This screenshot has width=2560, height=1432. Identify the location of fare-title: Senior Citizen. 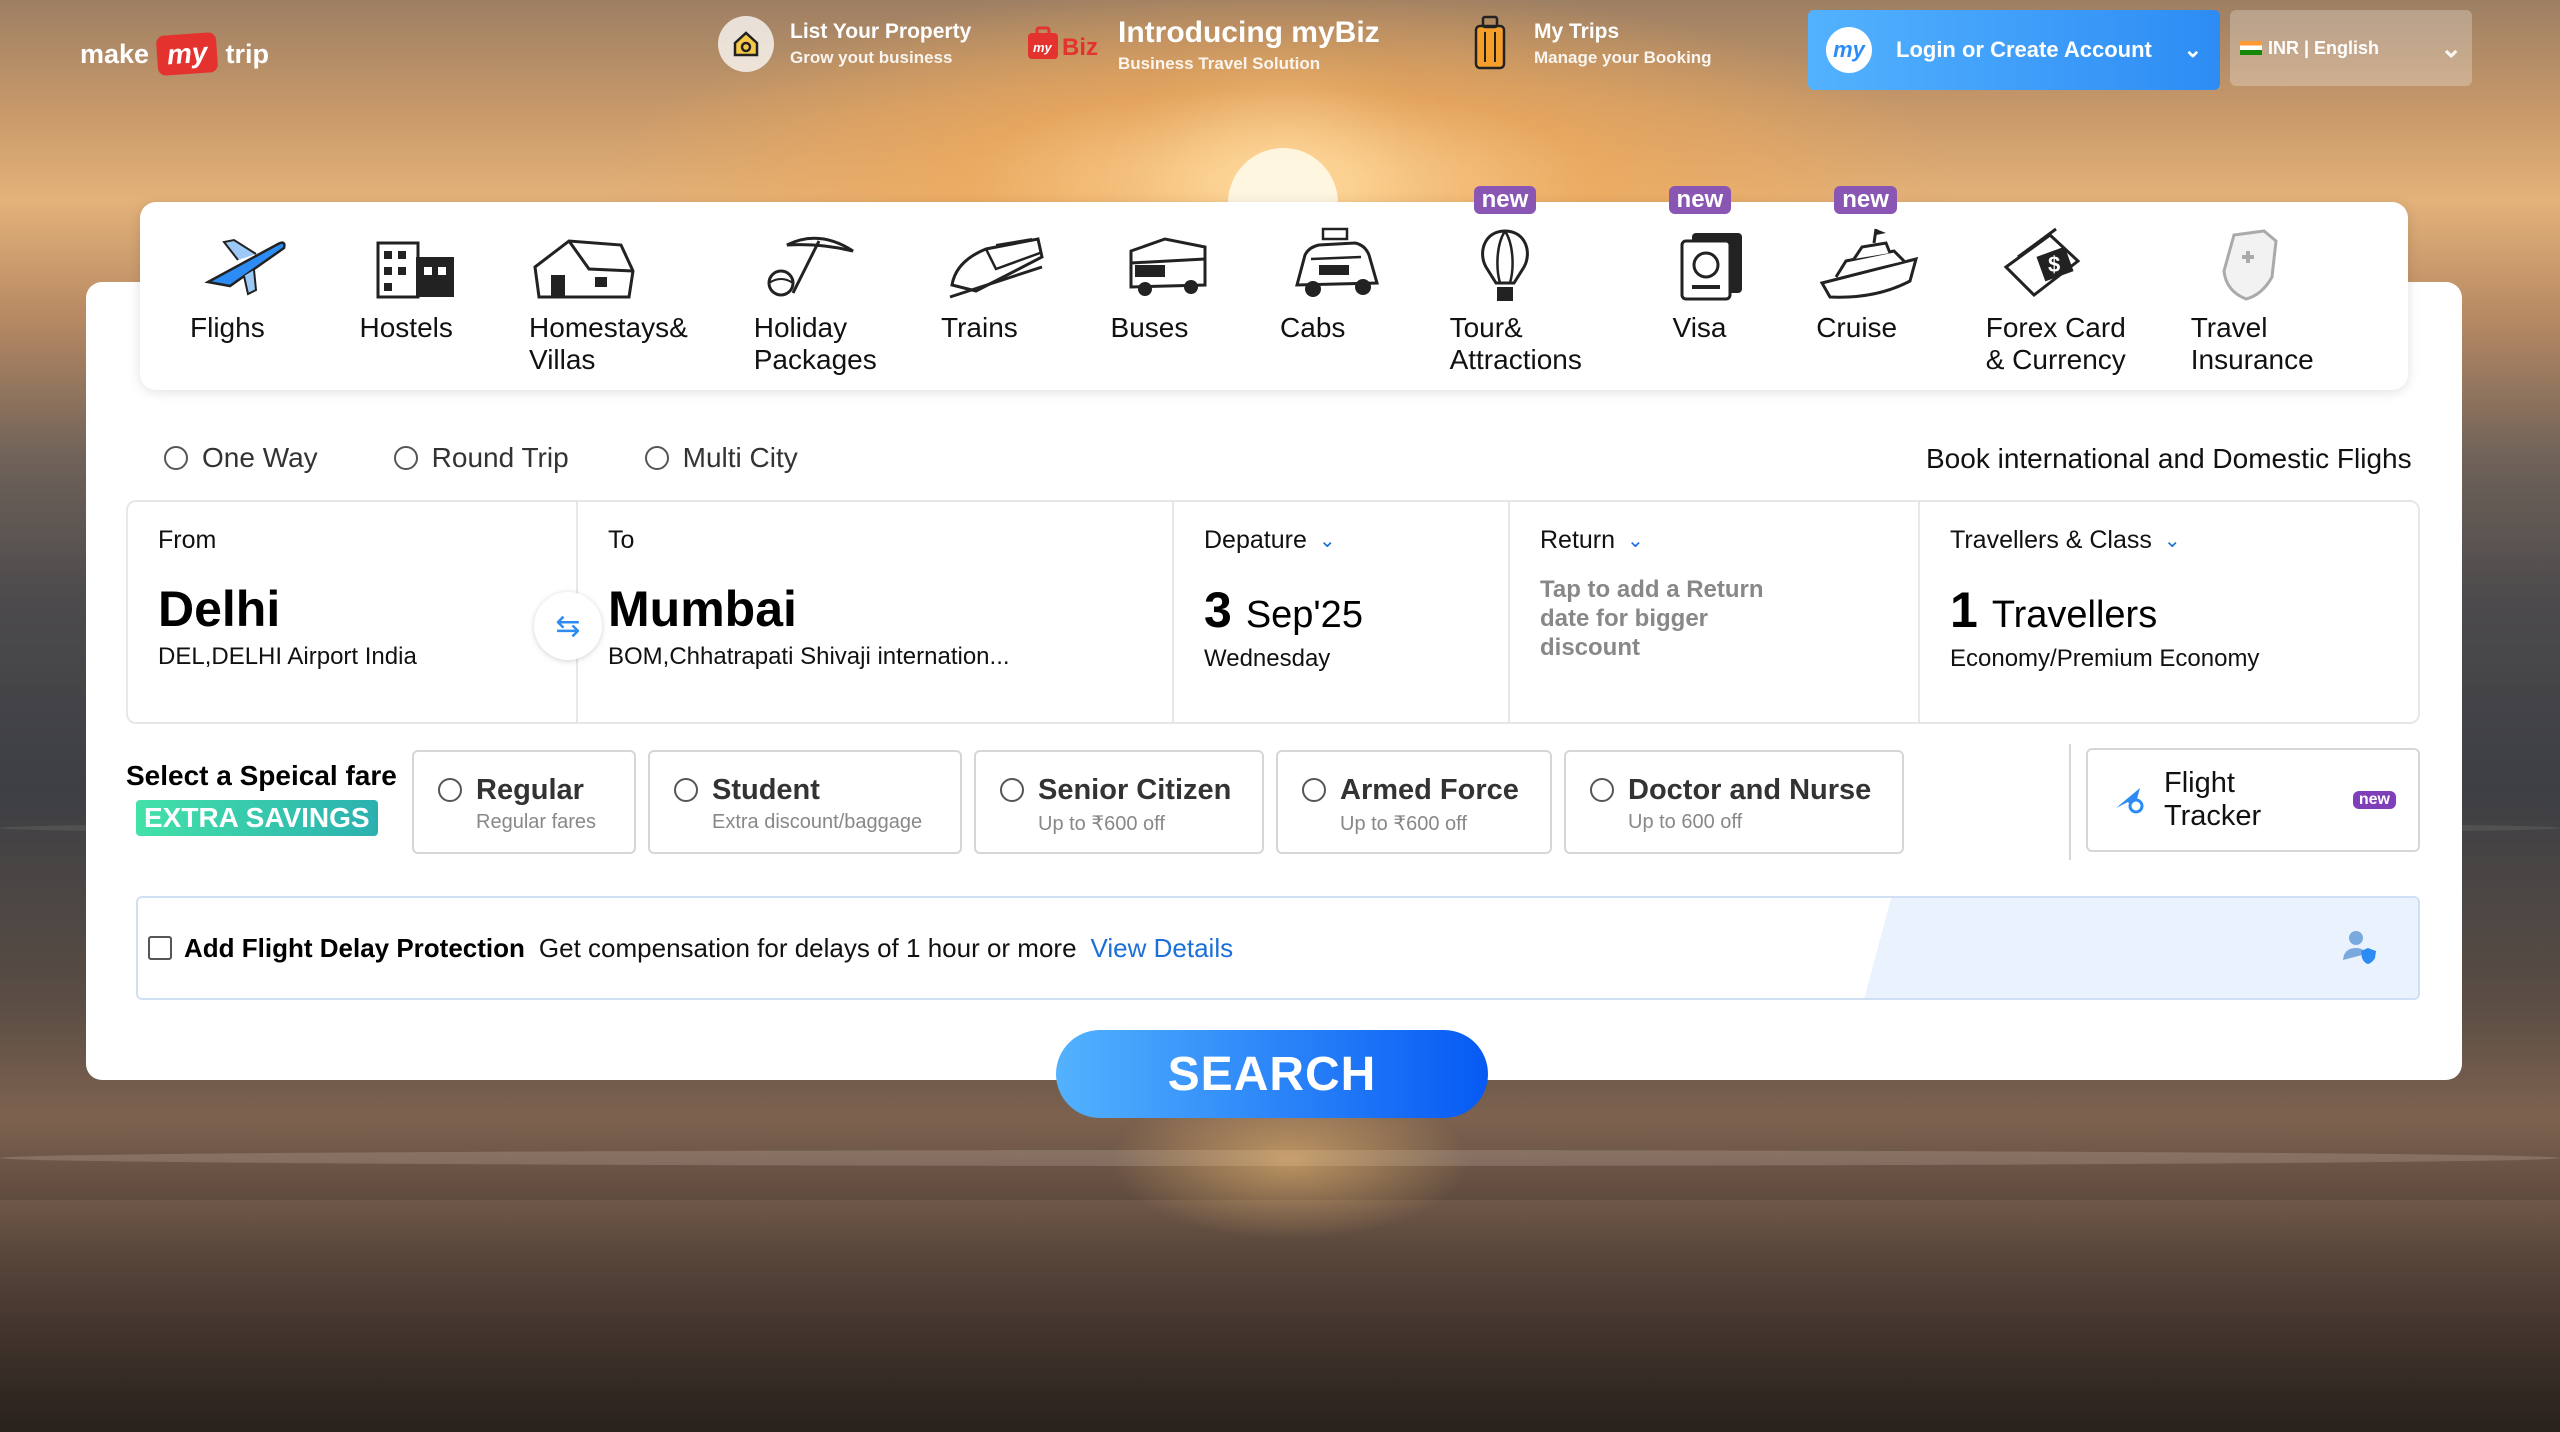
(1135, 790).